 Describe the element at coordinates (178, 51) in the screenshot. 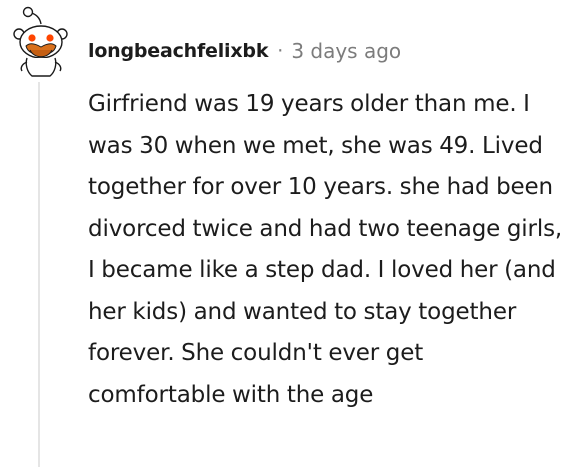

I see `username-link: longbeachfelixbk` at that location.